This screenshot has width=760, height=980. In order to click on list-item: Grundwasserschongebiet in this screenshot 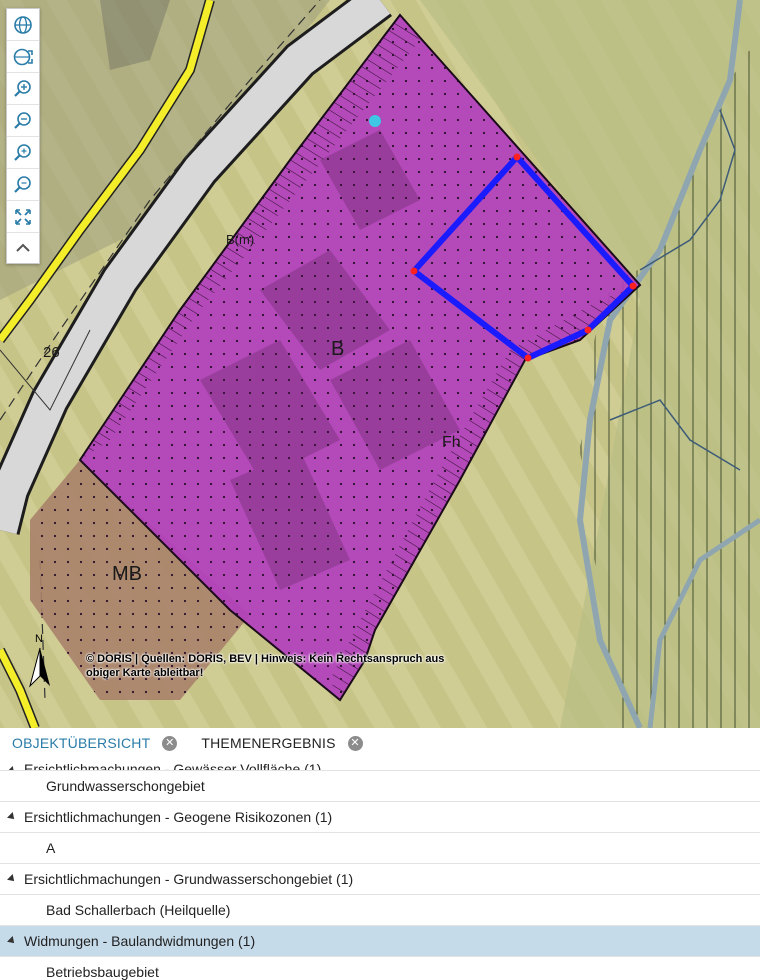, I will do `click(380, 786)`.